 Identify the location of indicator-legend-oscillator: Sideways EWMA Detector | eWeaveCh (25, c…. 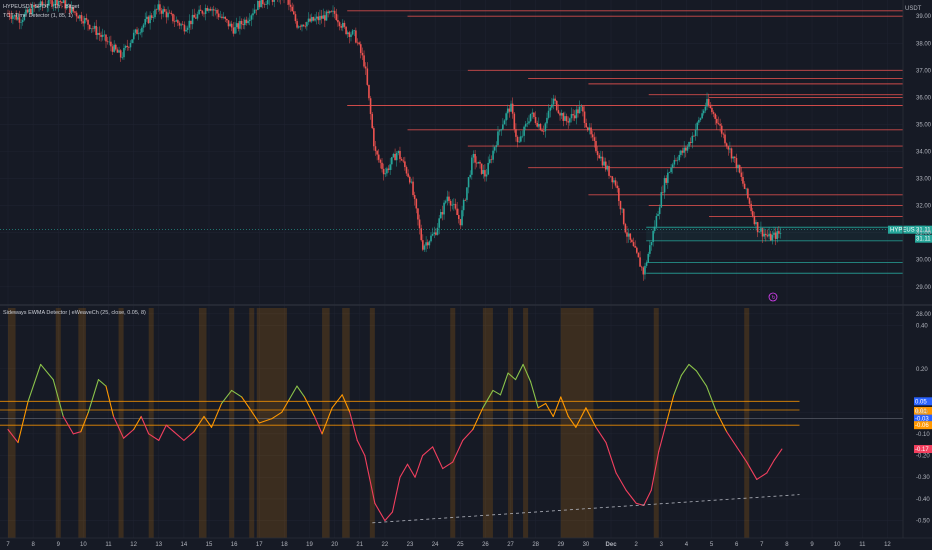
(74, 313).